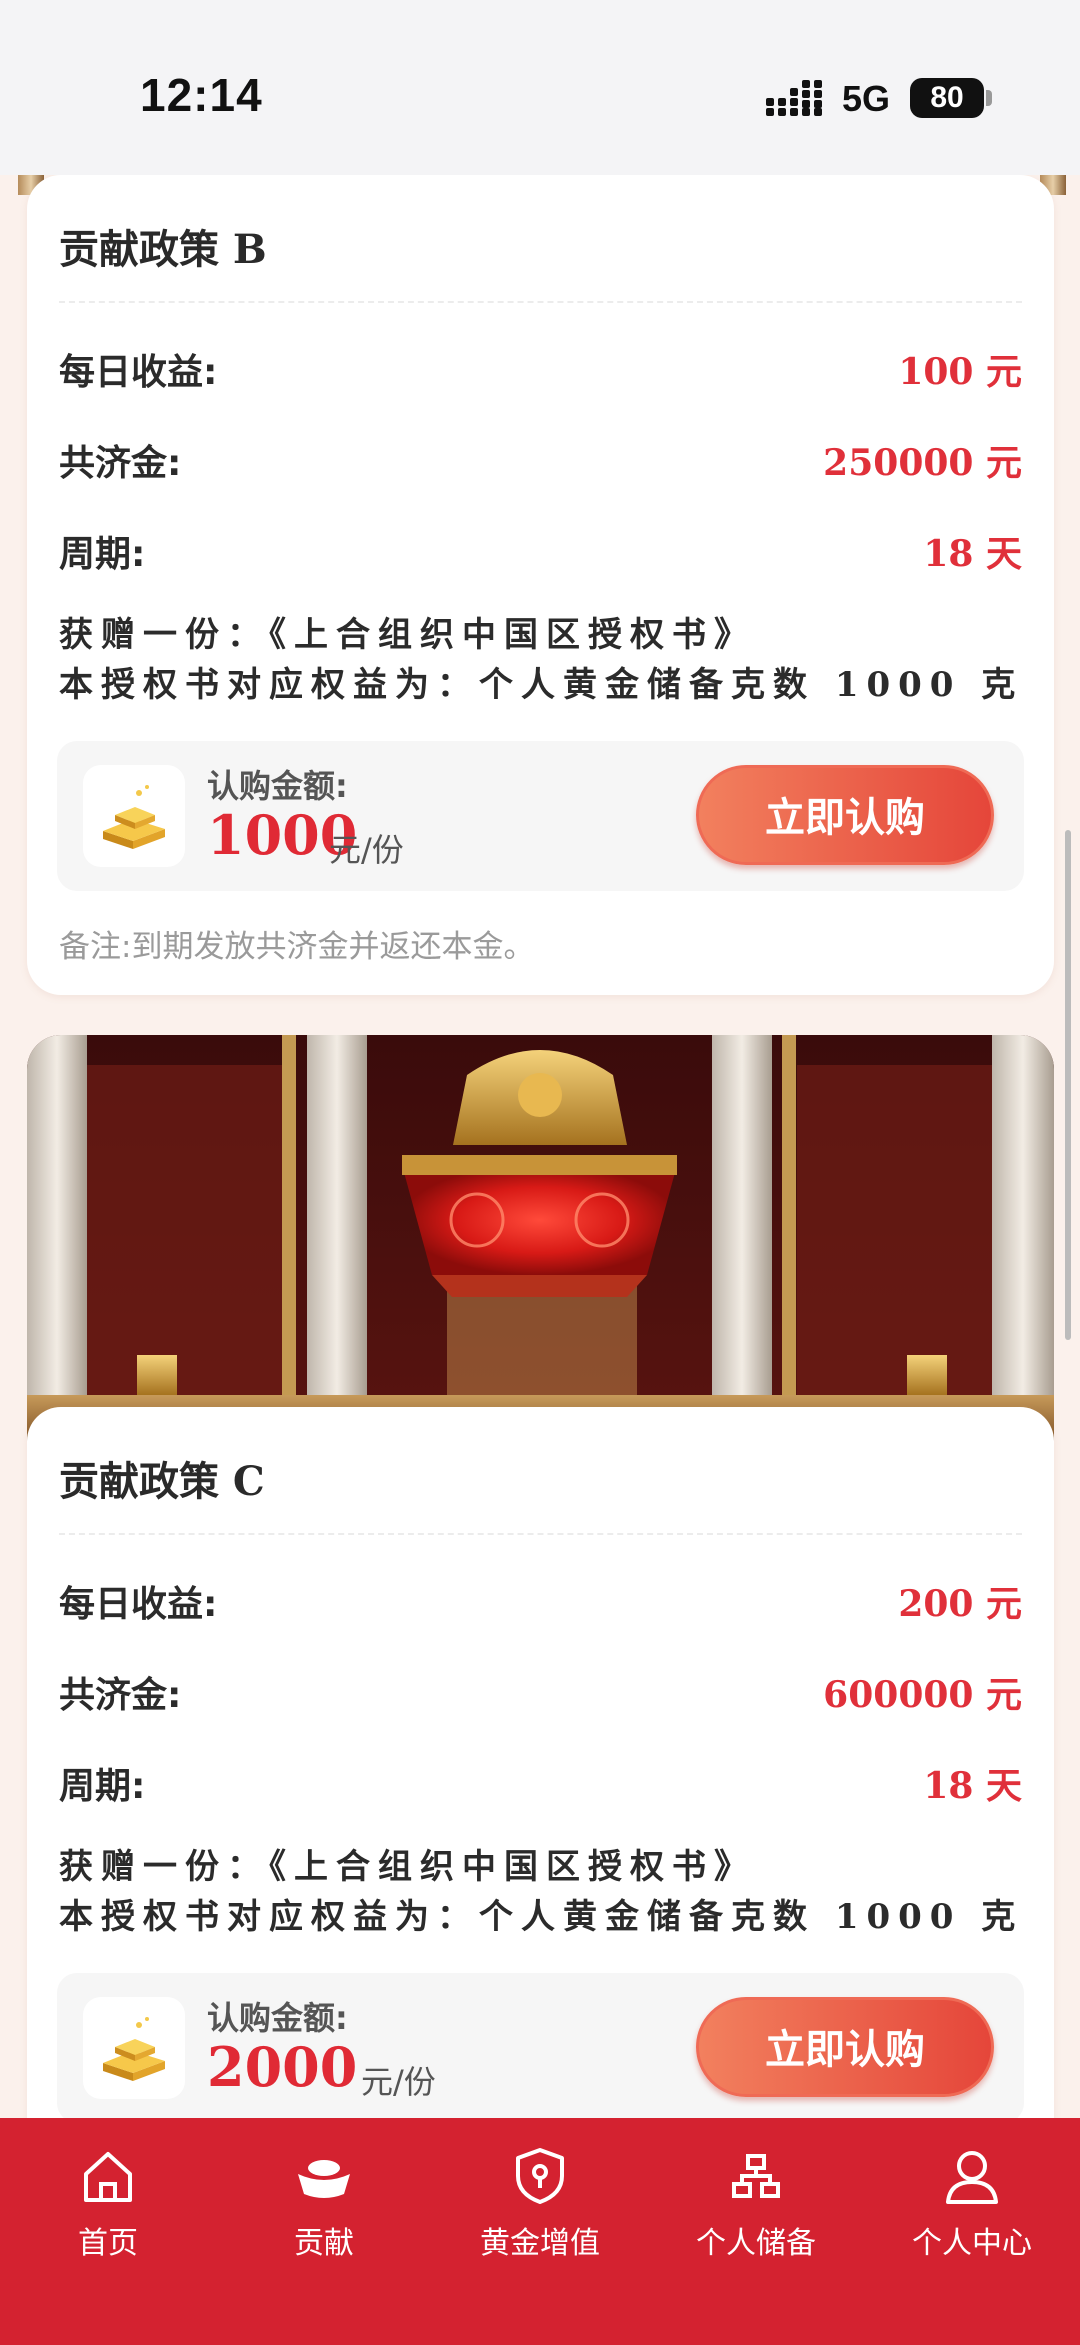 Image resolution: width=1080 pixels, height=2345 pixels. What do you see at coordinates (162, 1481) in the screenshot?
I see `policy-title: 贡献政策 C` at bounding box center [162, 1481].